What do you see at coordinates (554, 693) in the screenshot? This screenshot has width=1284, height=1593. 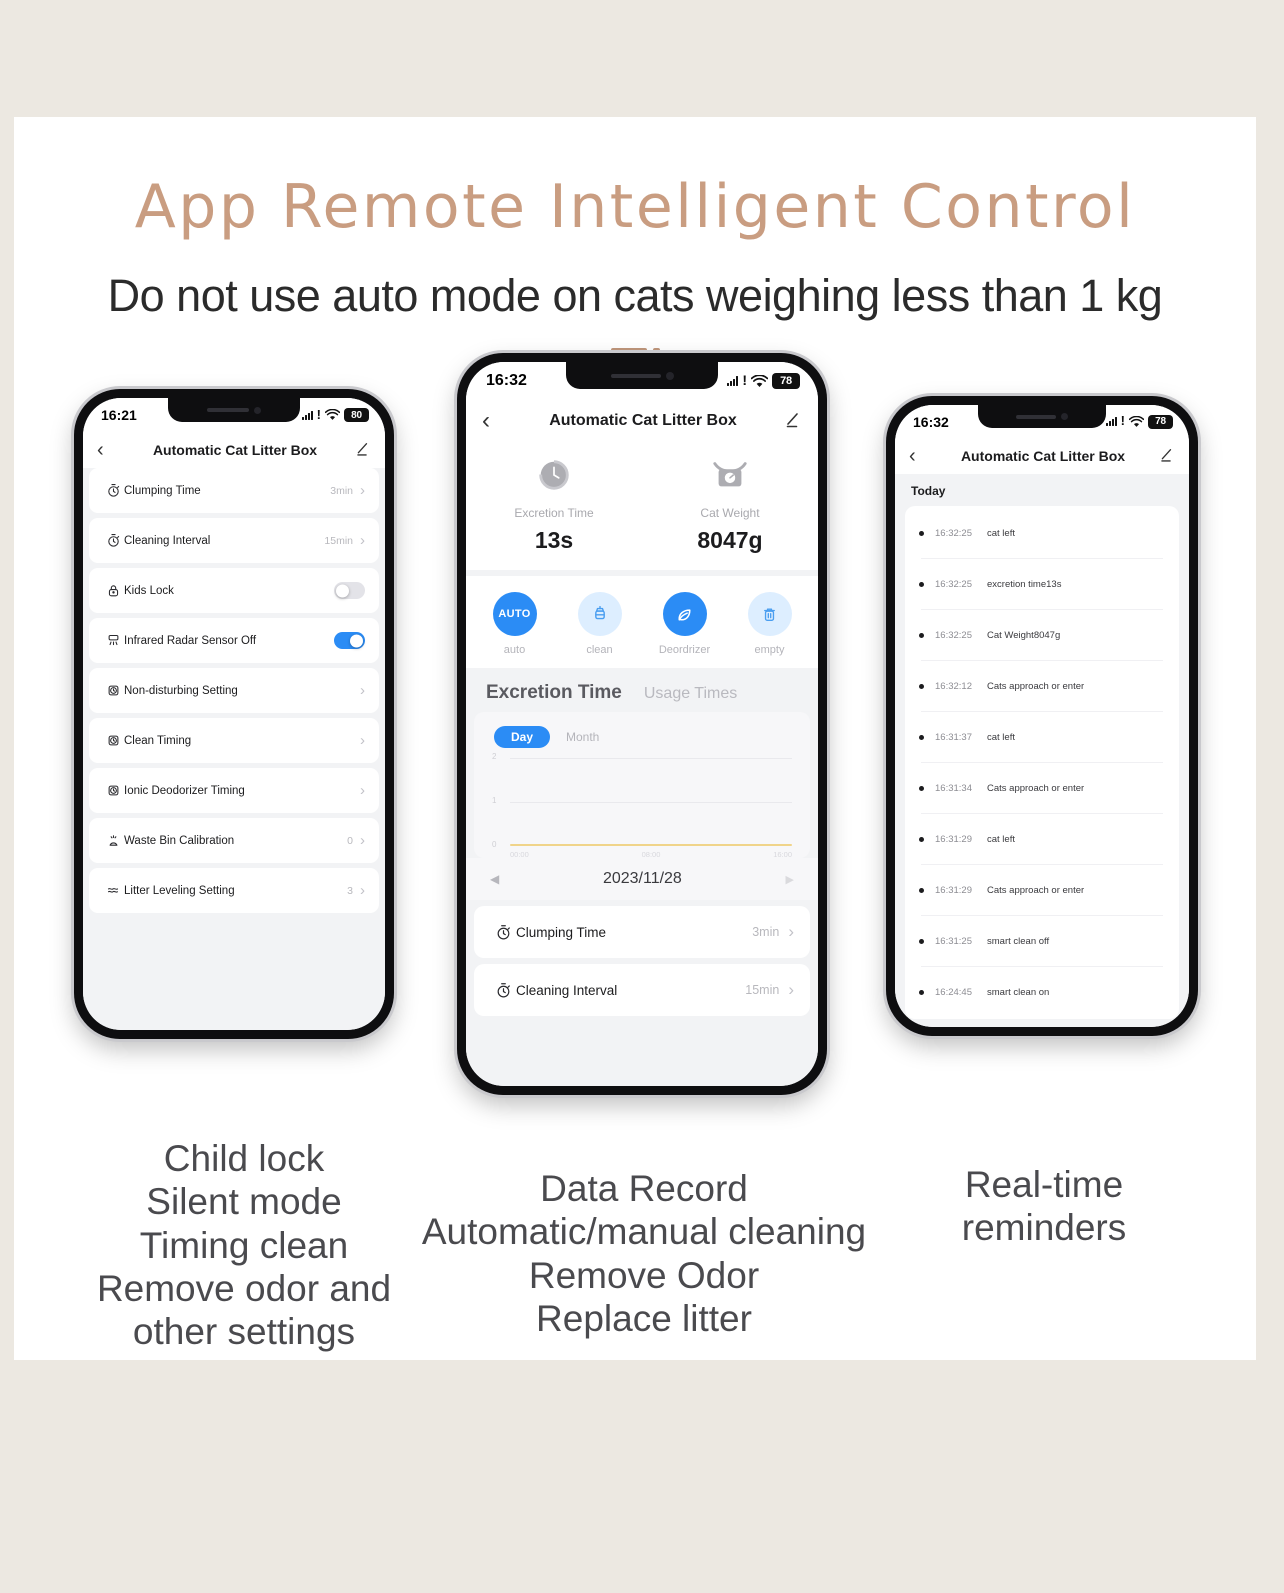 I see `tab-excretion-time: Excretion Time` at bounding box center [554, 693].